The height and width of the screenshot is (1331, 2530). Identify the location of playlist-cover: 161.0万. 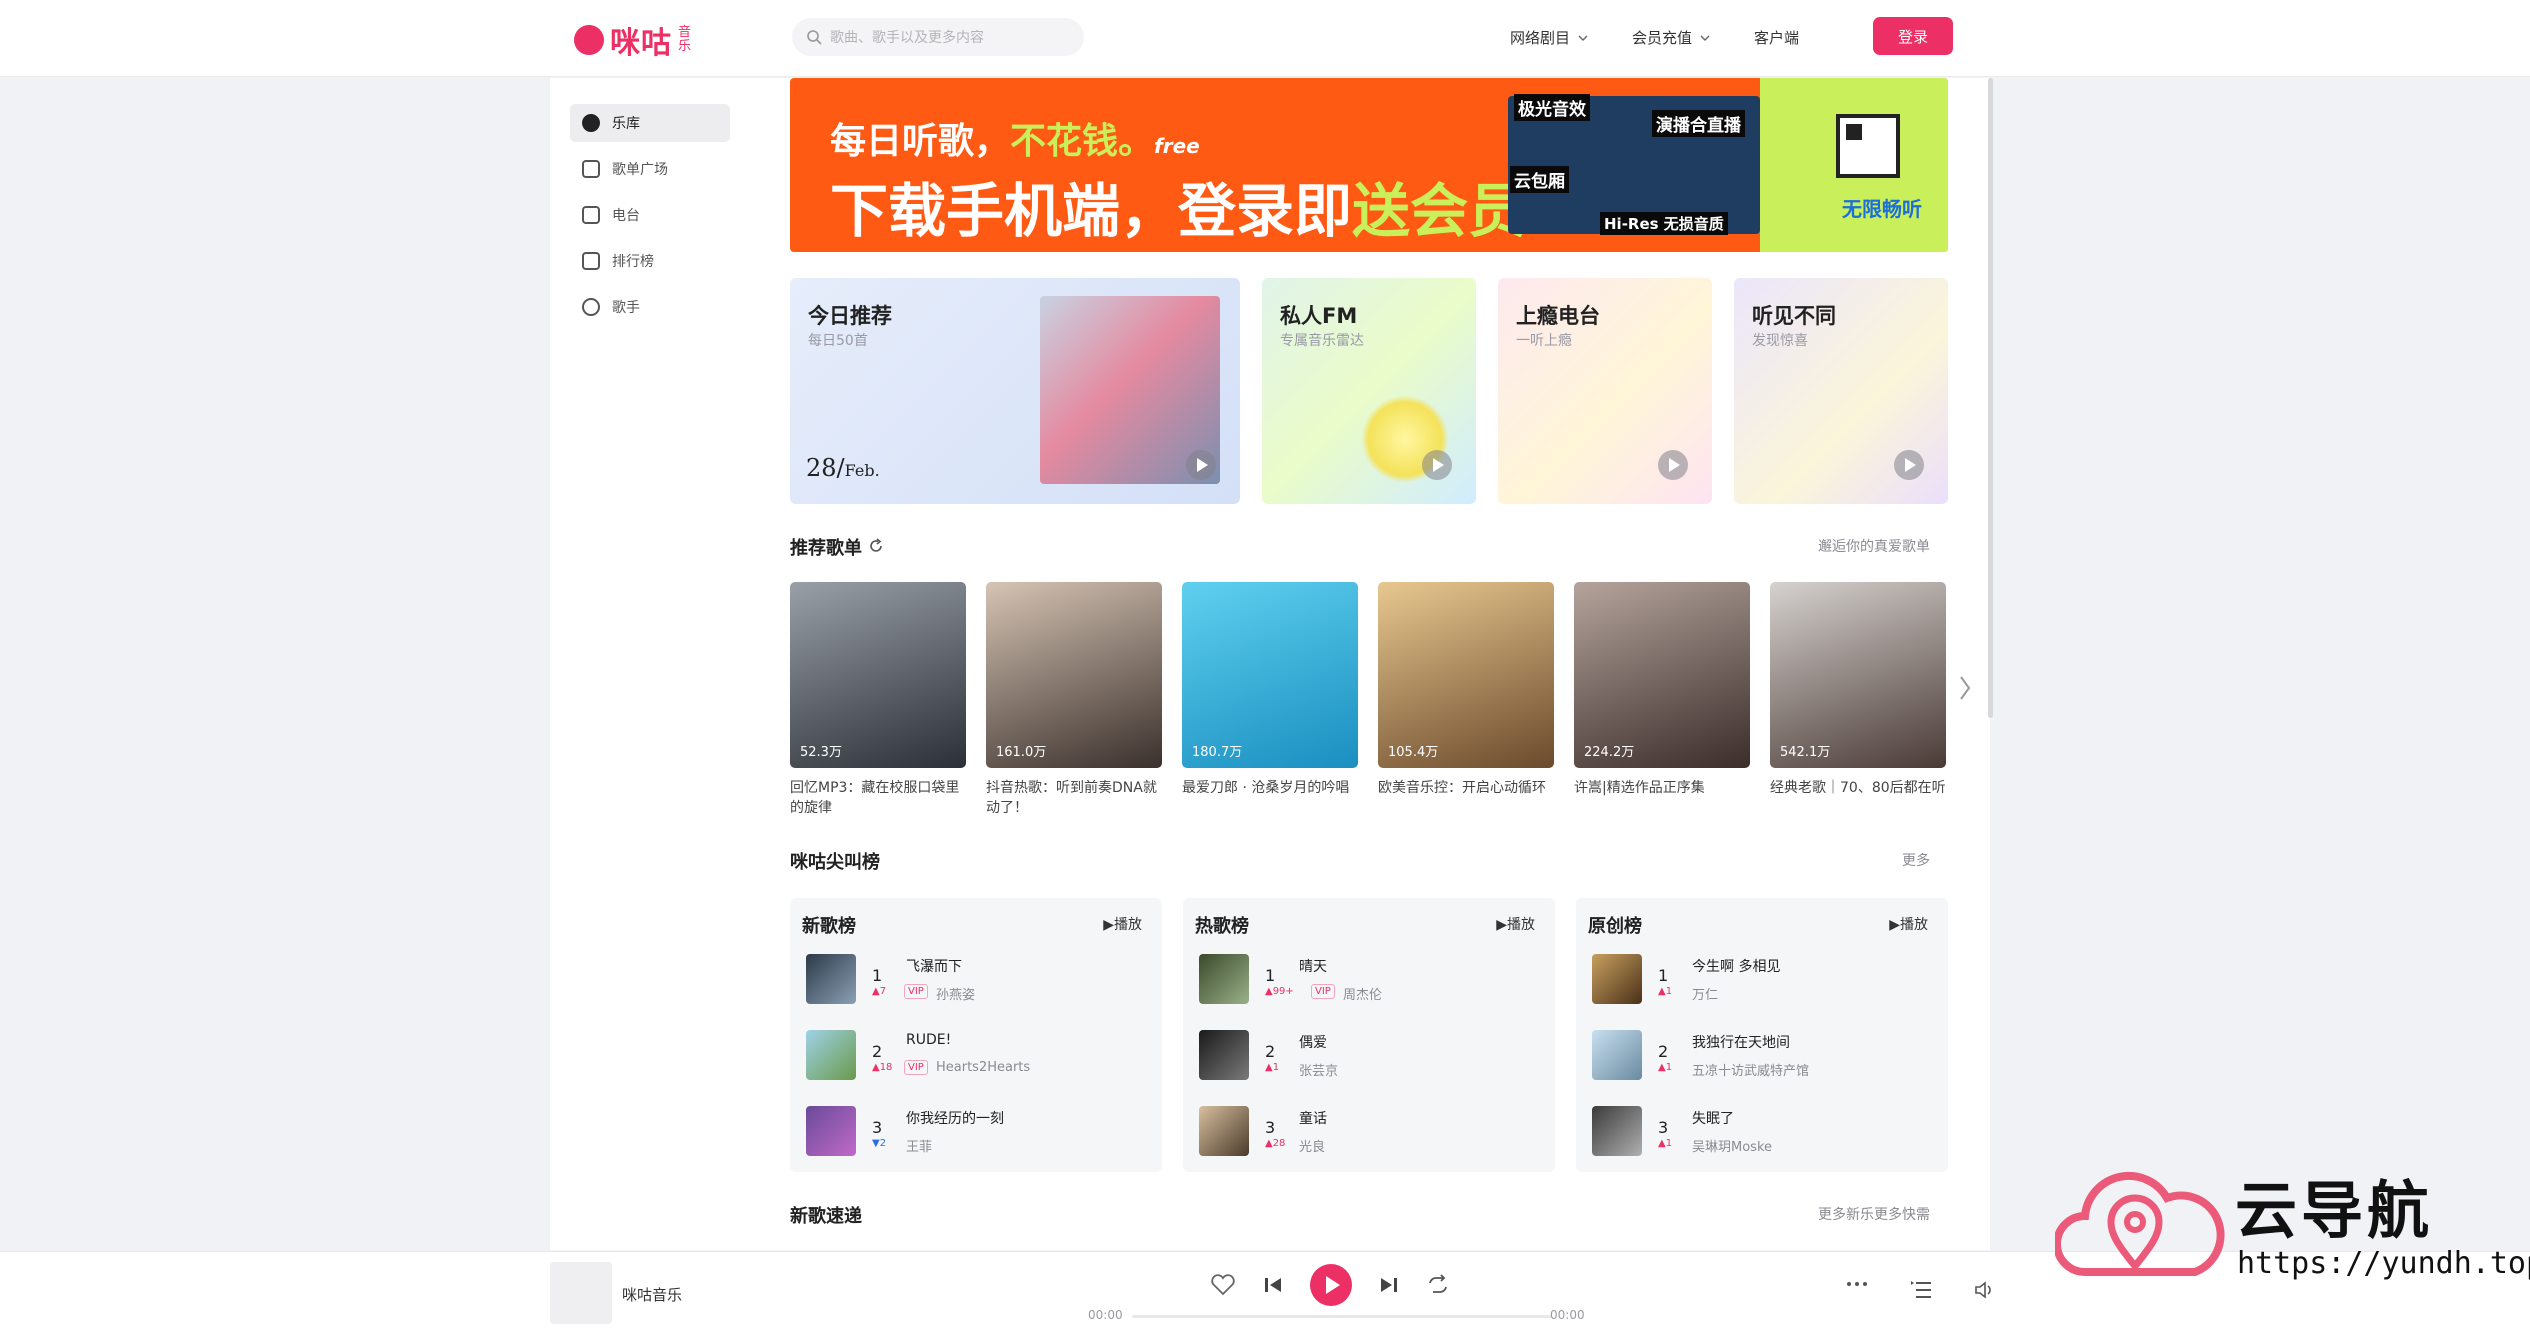
(1074, 675).